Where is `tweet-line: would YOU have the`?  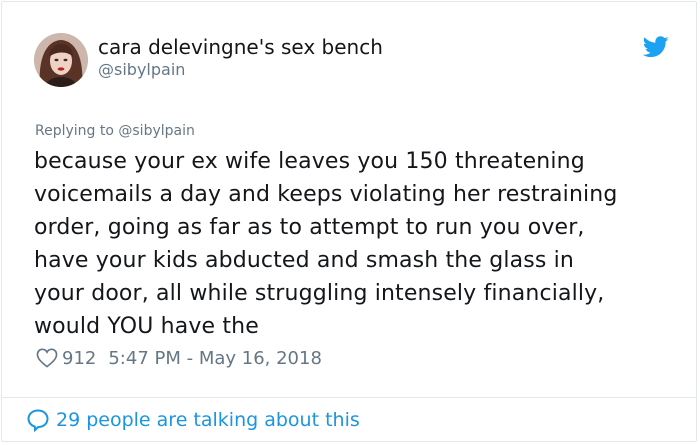
tweet-line: would YOU have the is located at coordinates (146, 326).